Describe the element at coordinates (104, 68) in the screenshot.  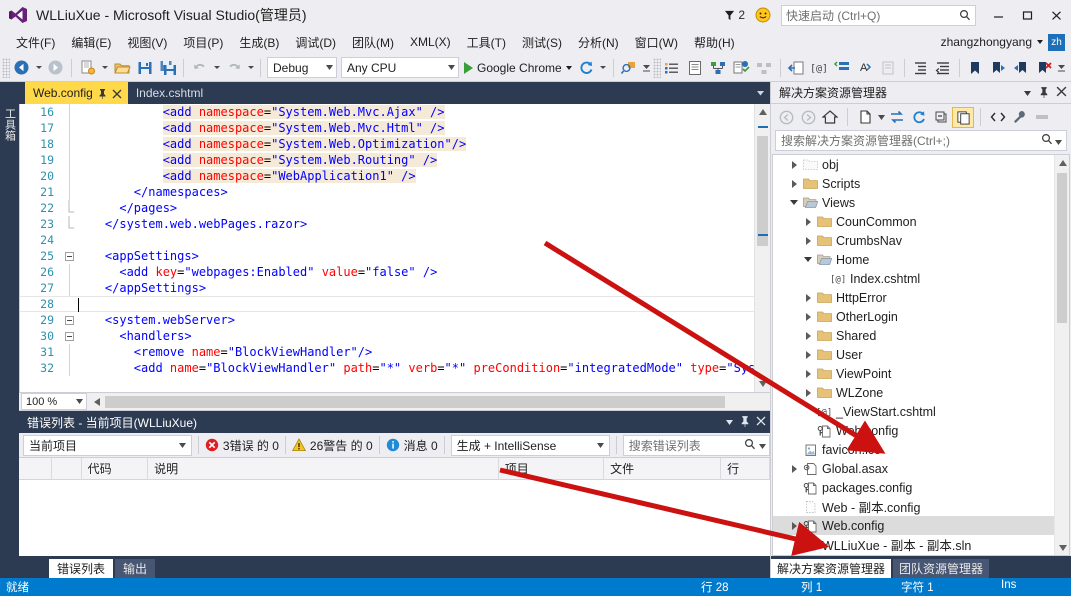
I see `new-project-dropdown` at that location.